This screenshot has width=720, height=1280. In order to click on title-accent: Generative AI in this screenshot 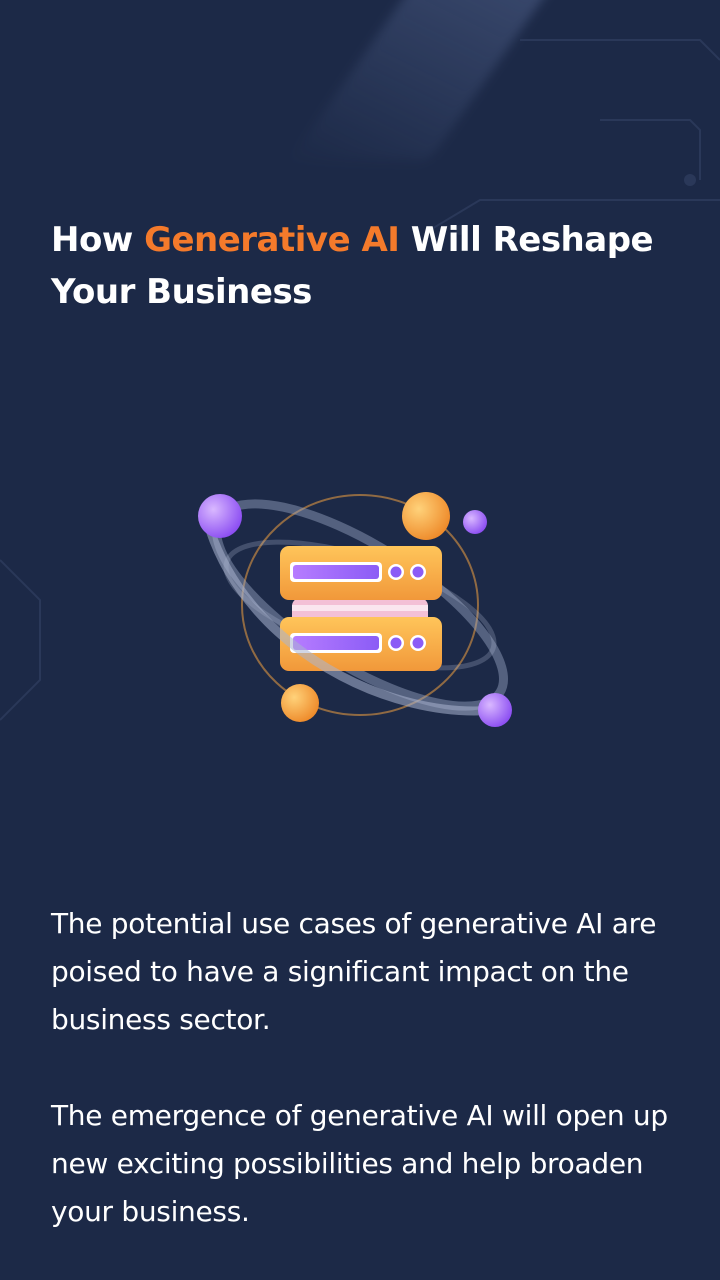, I will do `click(272, 240)`.